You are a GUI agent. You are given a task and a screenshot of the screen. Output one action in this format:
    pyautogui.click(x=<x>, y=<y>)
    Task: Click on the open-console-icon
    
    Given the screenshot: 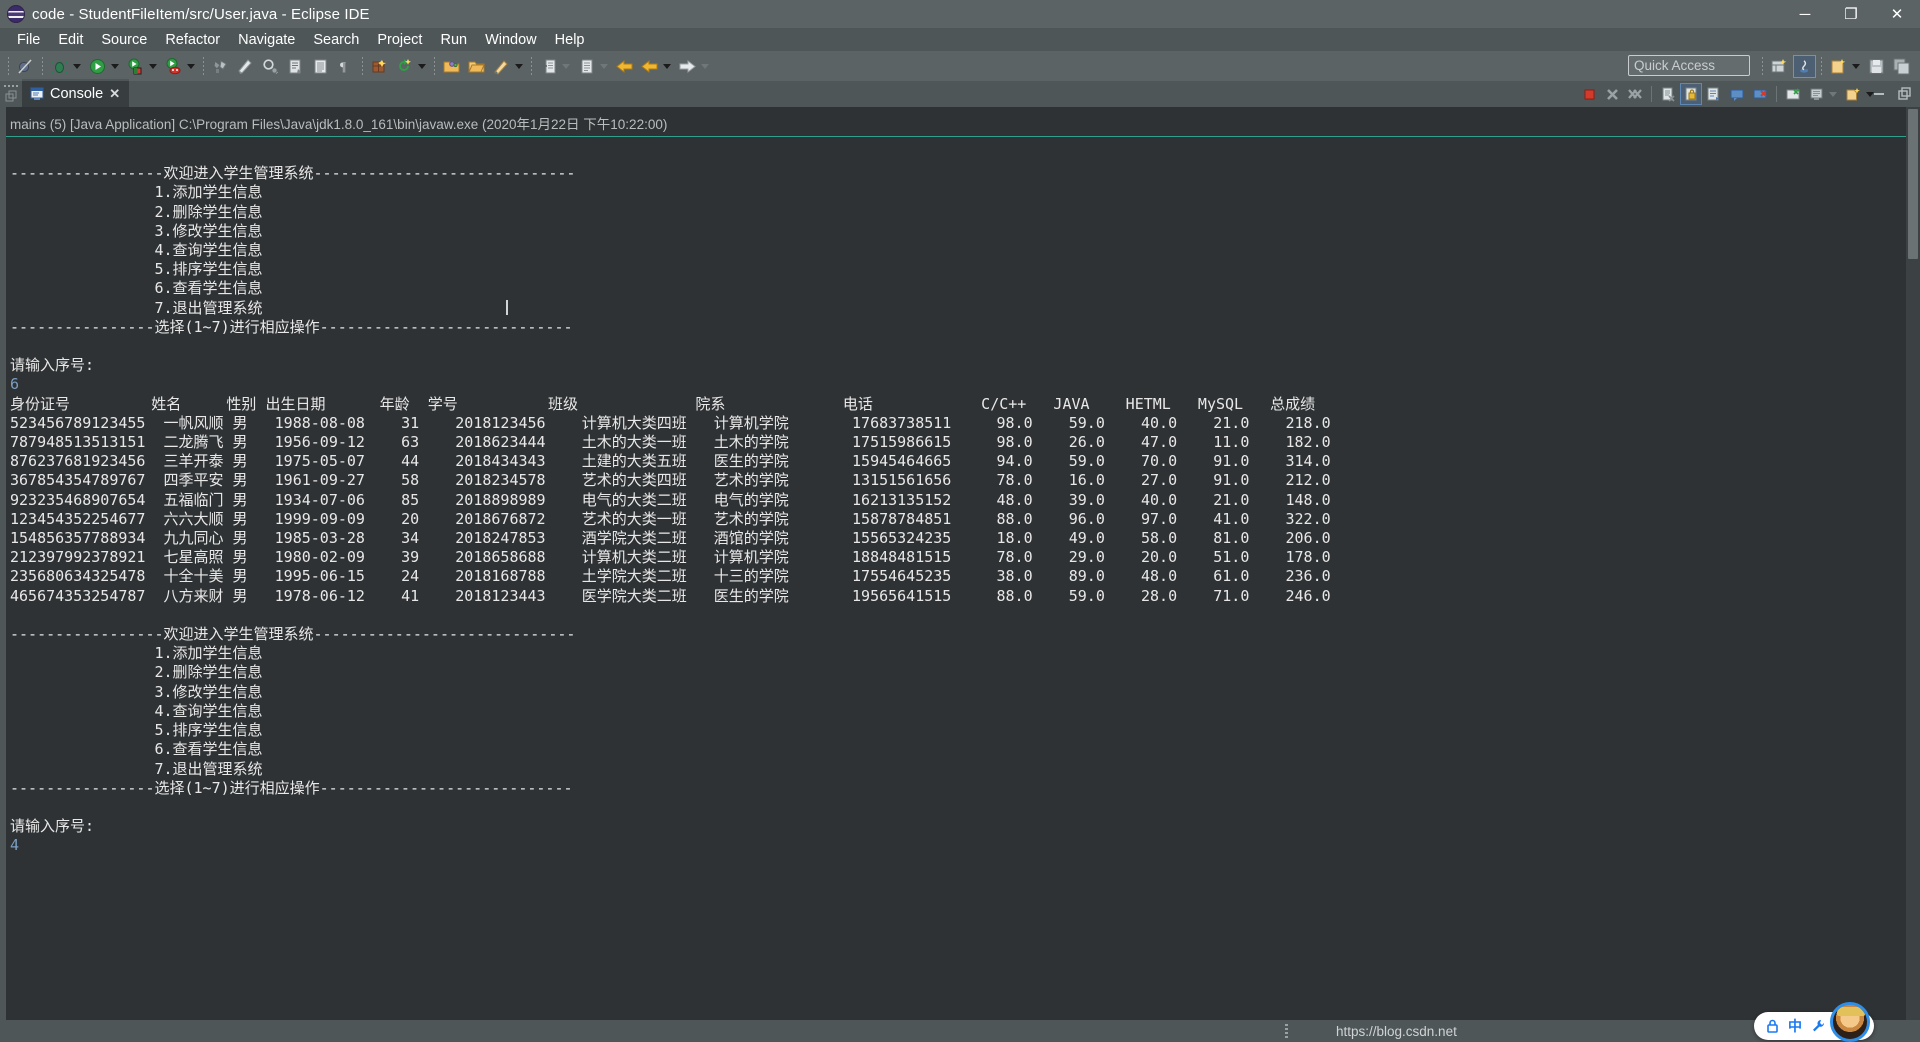 What is the action you would take?
    pyautogui.click(x=1853, y=94)
    